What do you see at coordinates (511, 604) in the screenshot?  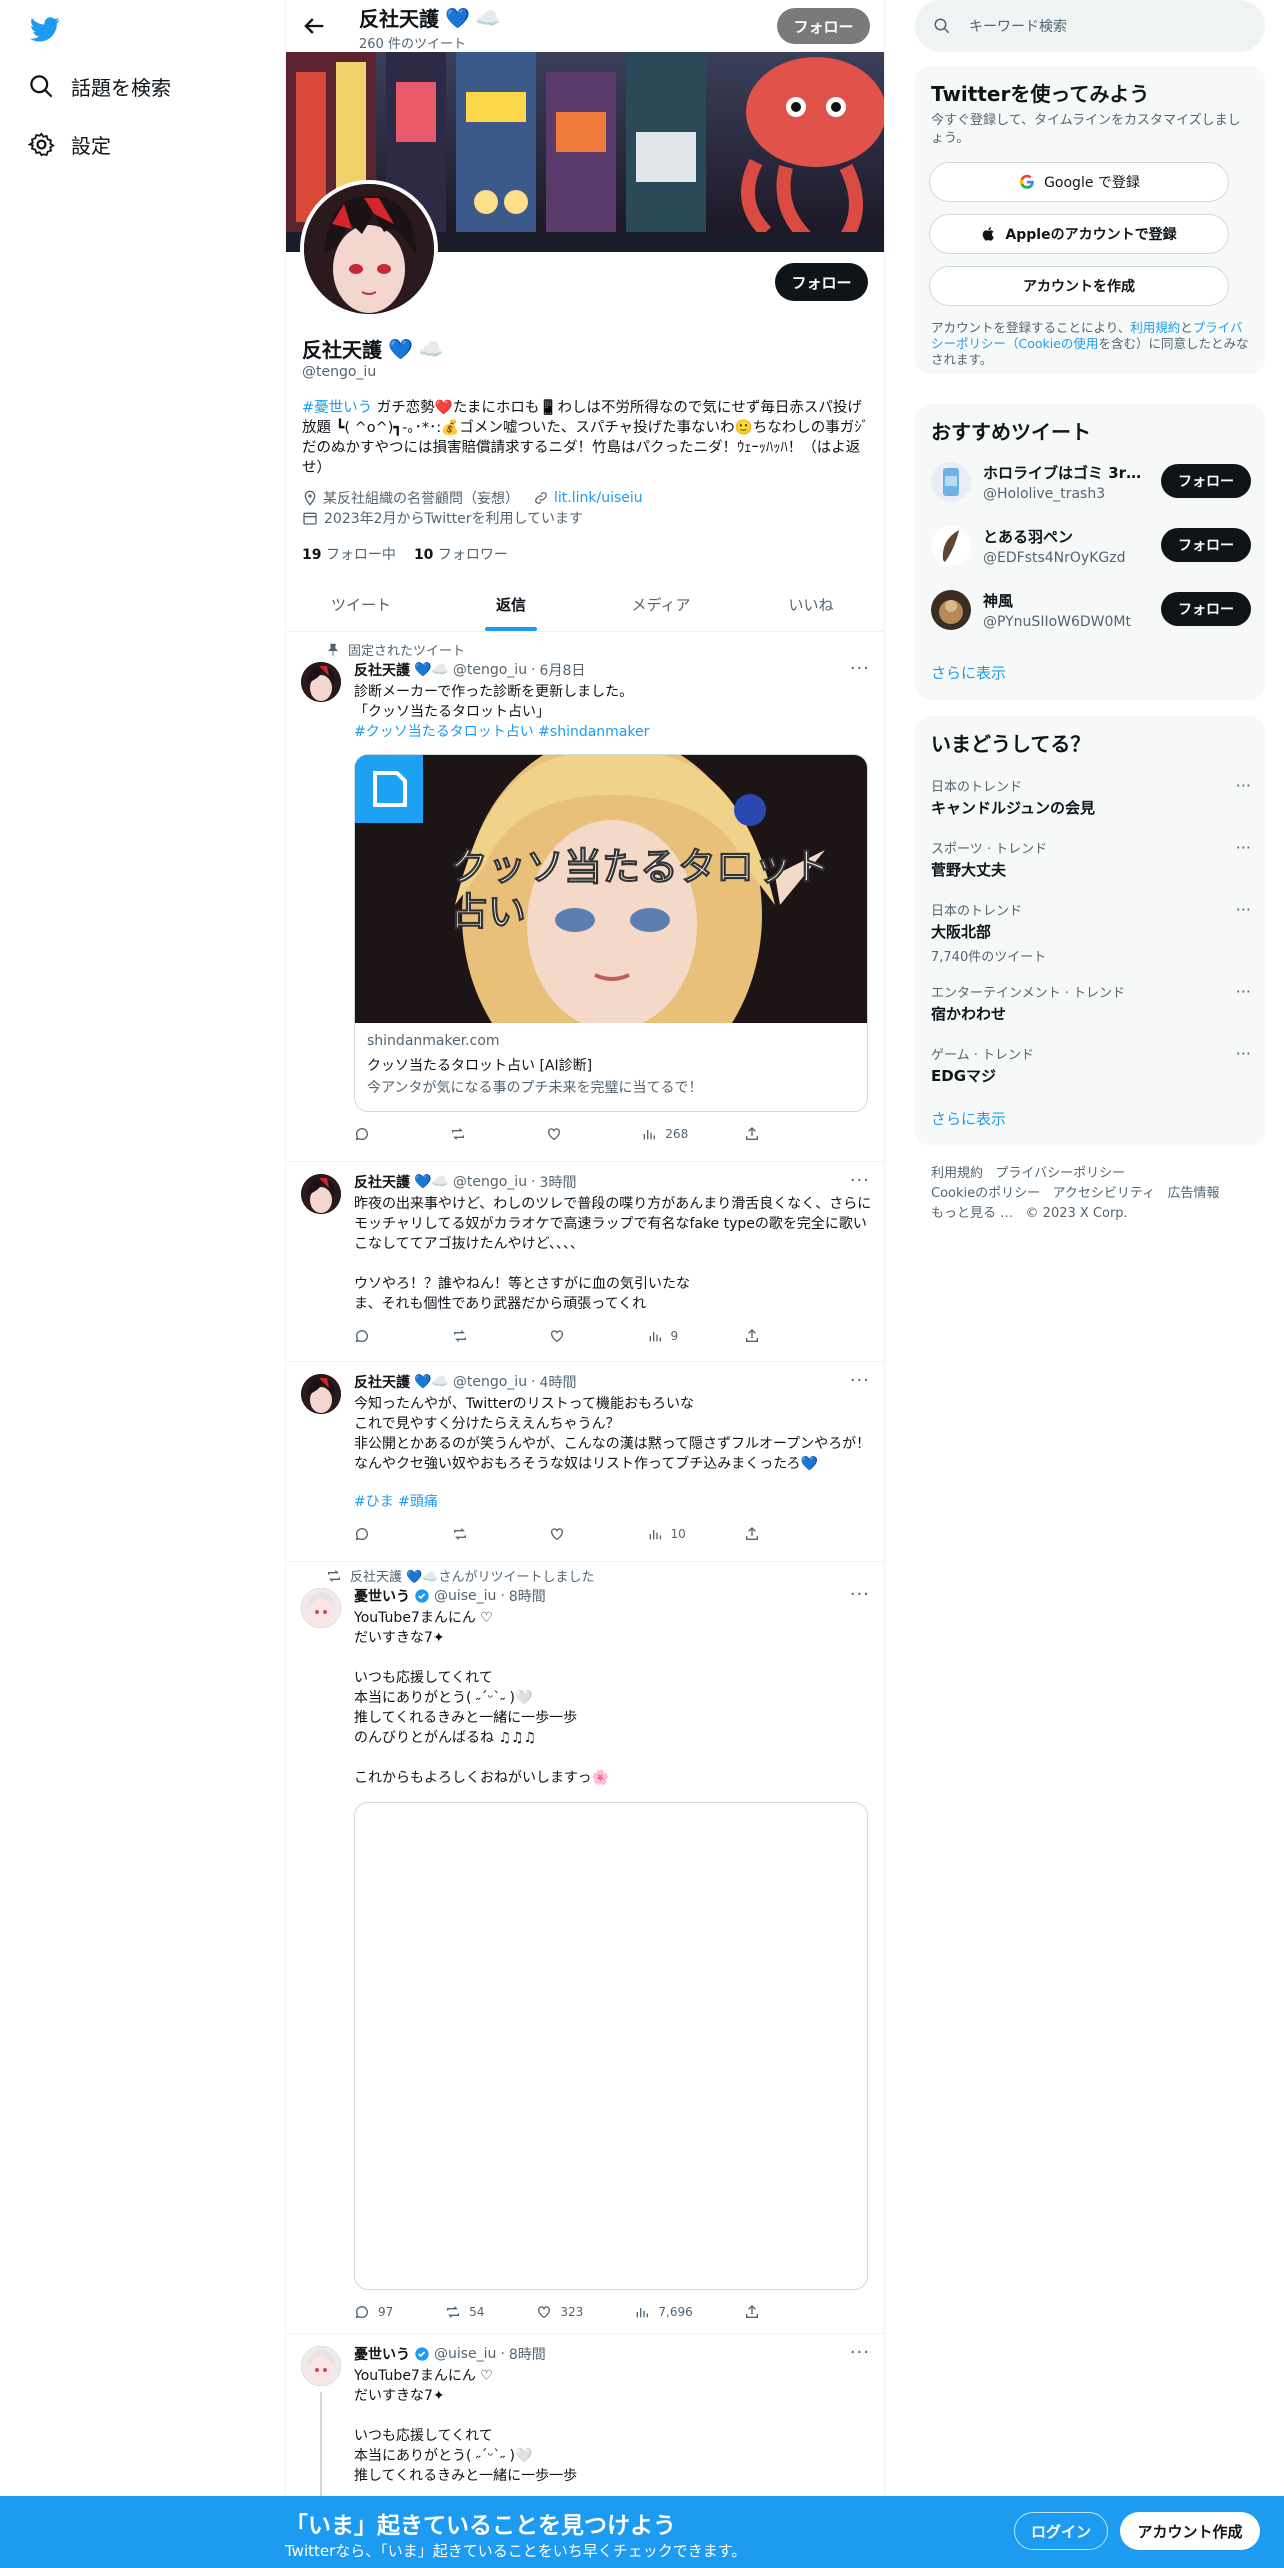 I see `tab-replies: 返信` at bounding box center [511, 604].